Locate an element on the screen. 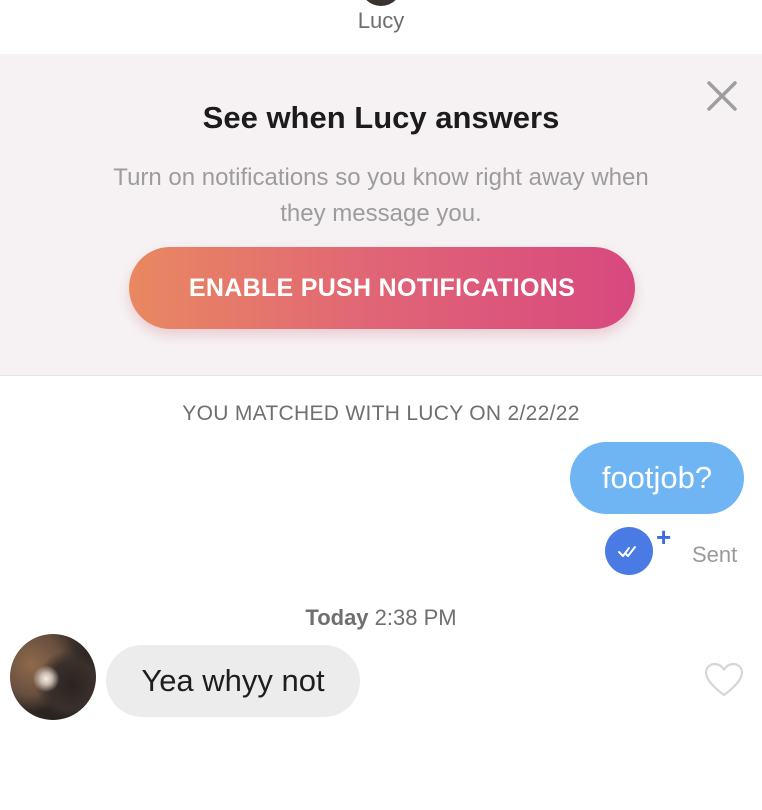  read-receipt-plus-icon: + is located at coordinates (663, 537).